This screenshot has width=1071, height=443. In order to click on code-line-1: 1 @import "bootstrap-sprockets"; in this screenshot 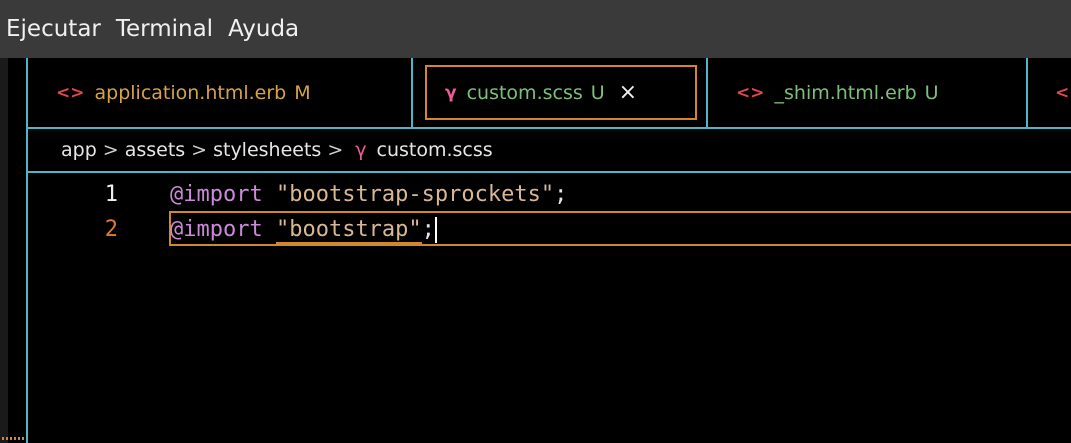, I will do `click(549, 194)`.